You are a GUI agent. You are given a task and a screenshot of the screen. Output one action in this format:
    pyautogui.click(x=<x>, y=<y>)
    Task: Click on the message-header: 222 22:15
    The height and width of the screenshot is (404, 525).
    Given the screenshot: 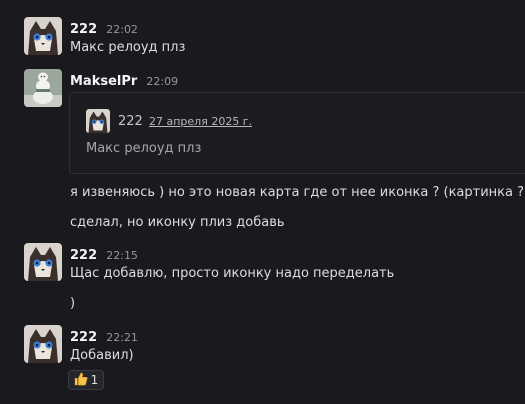 What is the action you would take?
    pyautogui.click(x=104, y=253)
    